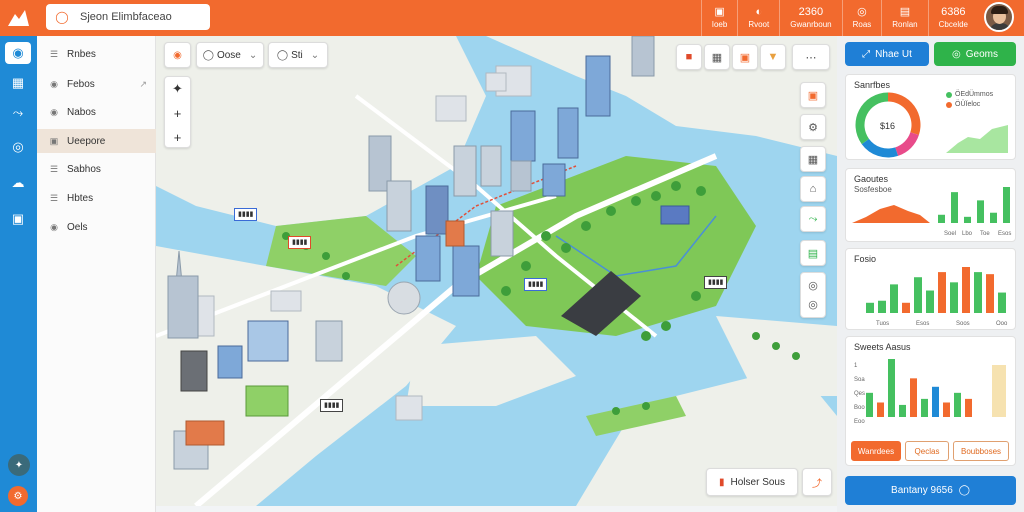 This screenshot has height=512, width=1024. What do you see at coordinates (18, 113) in the screenshot?
I see `rail-route-icon: ⤳` at bounding box center [18, 113].